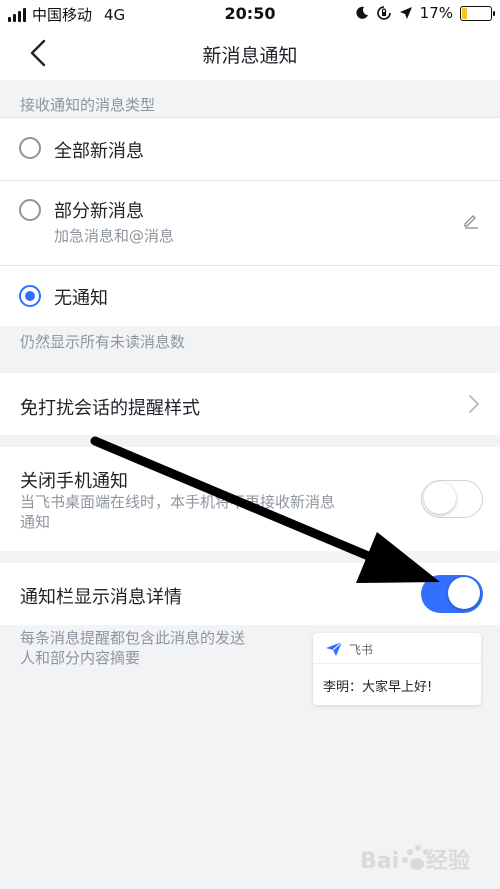 This screenshot has height=889, width=500. I want to click on nav-bar: 新消息通知, so click(250, 54).